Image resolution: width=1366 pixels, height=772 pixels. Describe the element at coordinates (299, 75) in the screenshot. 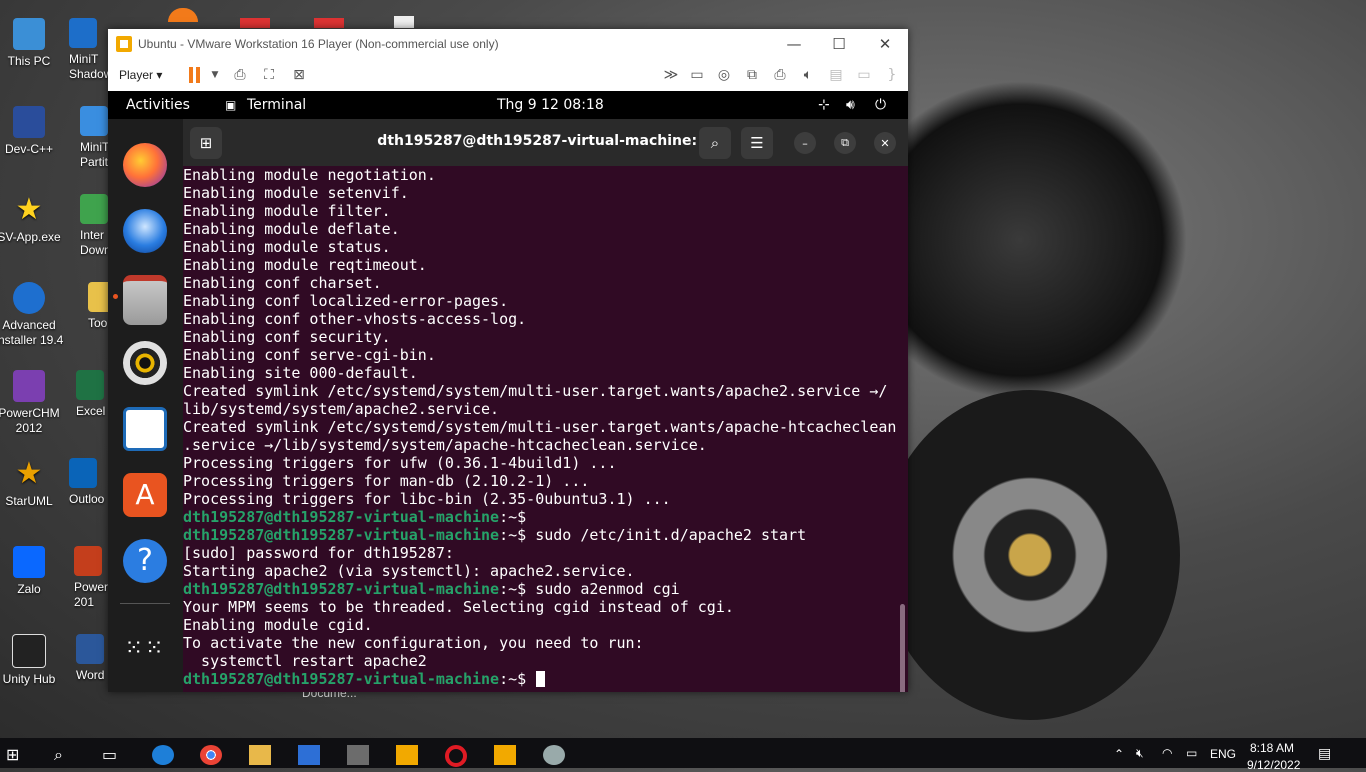

I see `unity-mode-icon: ⊠` at that location.